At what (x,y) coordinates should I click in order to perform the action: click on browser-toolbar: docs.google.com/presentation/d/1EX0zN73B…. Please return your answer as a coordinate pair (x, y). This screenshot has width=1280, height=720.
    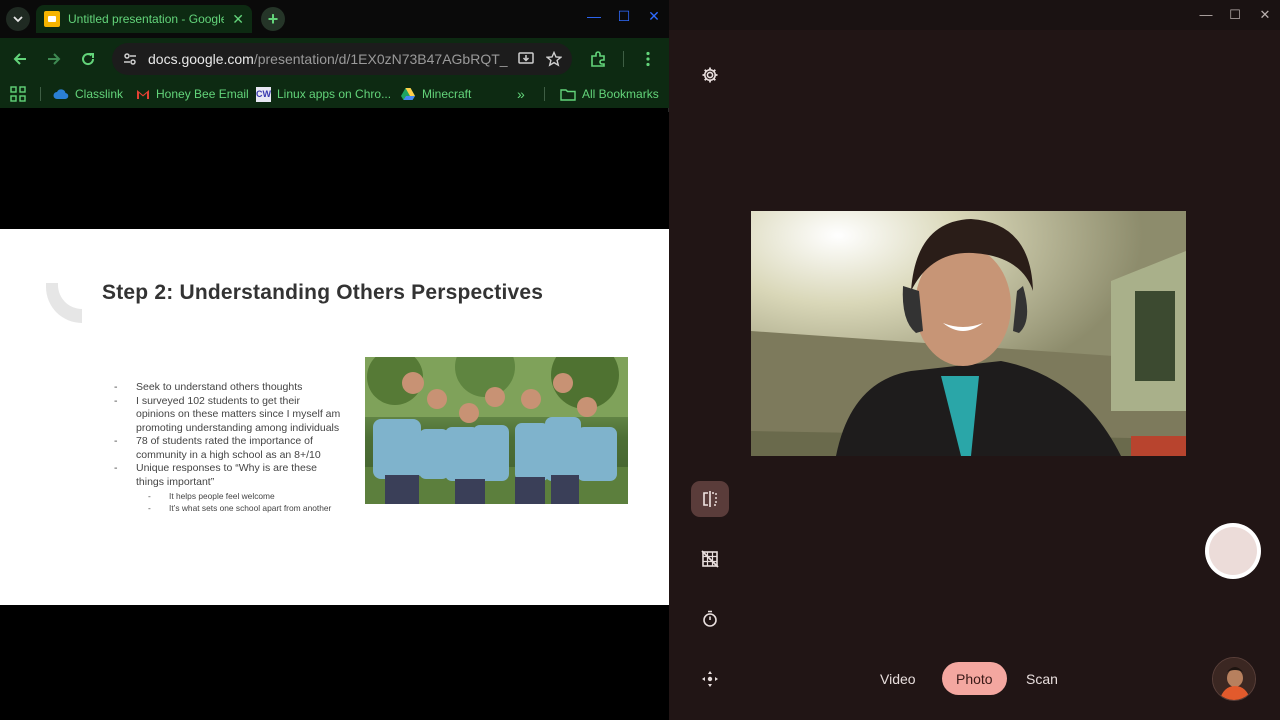
    Looking at the image, I should click on (334, 59).